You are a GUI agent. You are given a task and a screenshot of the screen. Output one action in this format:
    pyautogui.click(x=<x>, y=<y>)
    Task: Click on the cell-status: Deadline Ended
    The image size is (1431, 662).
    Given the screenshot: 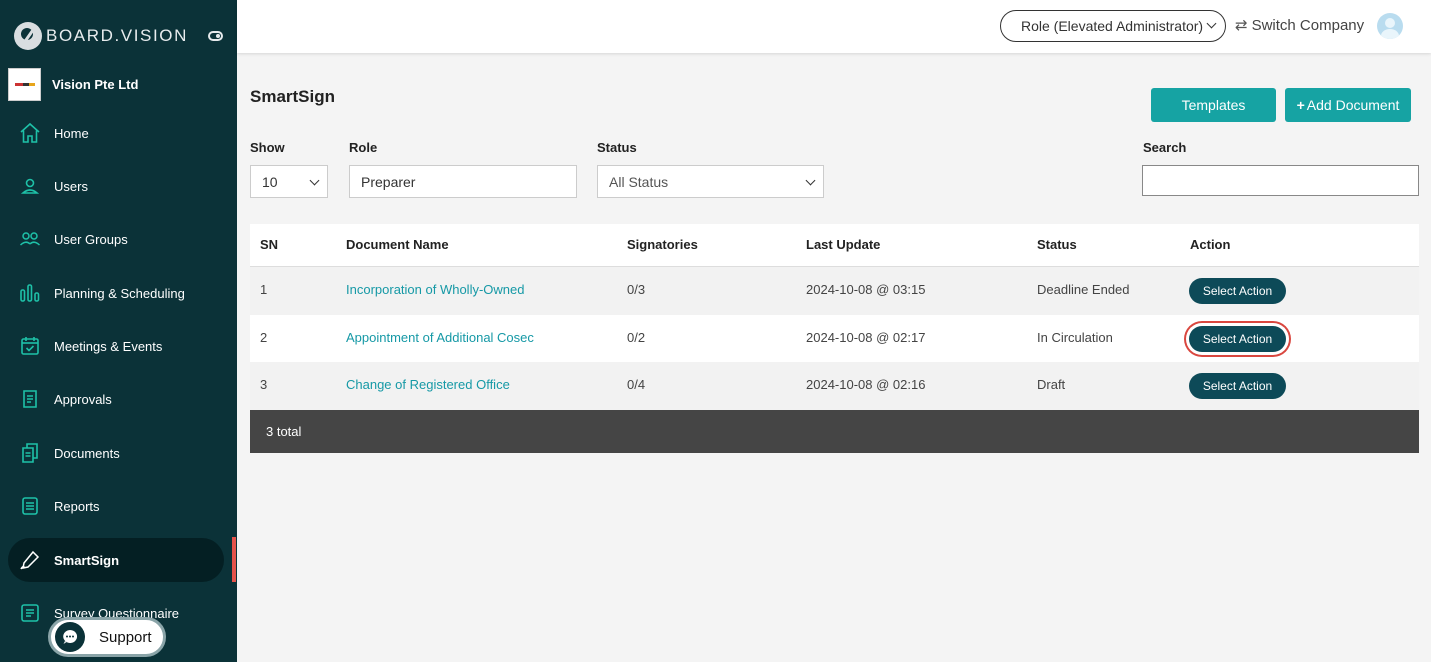 What is the action you would take?
    pyautogui.click(x=1083, y=289)
    